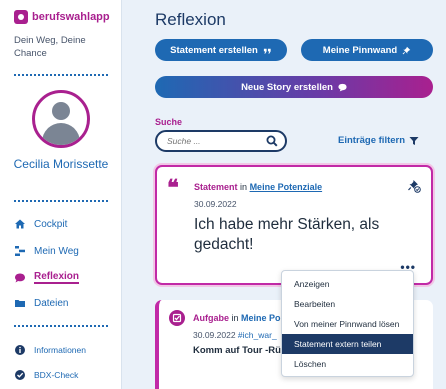 This screenshot has height=389, width=446. I want to click on card-header: Statement in Meine Potenziale, so click(258, 187).